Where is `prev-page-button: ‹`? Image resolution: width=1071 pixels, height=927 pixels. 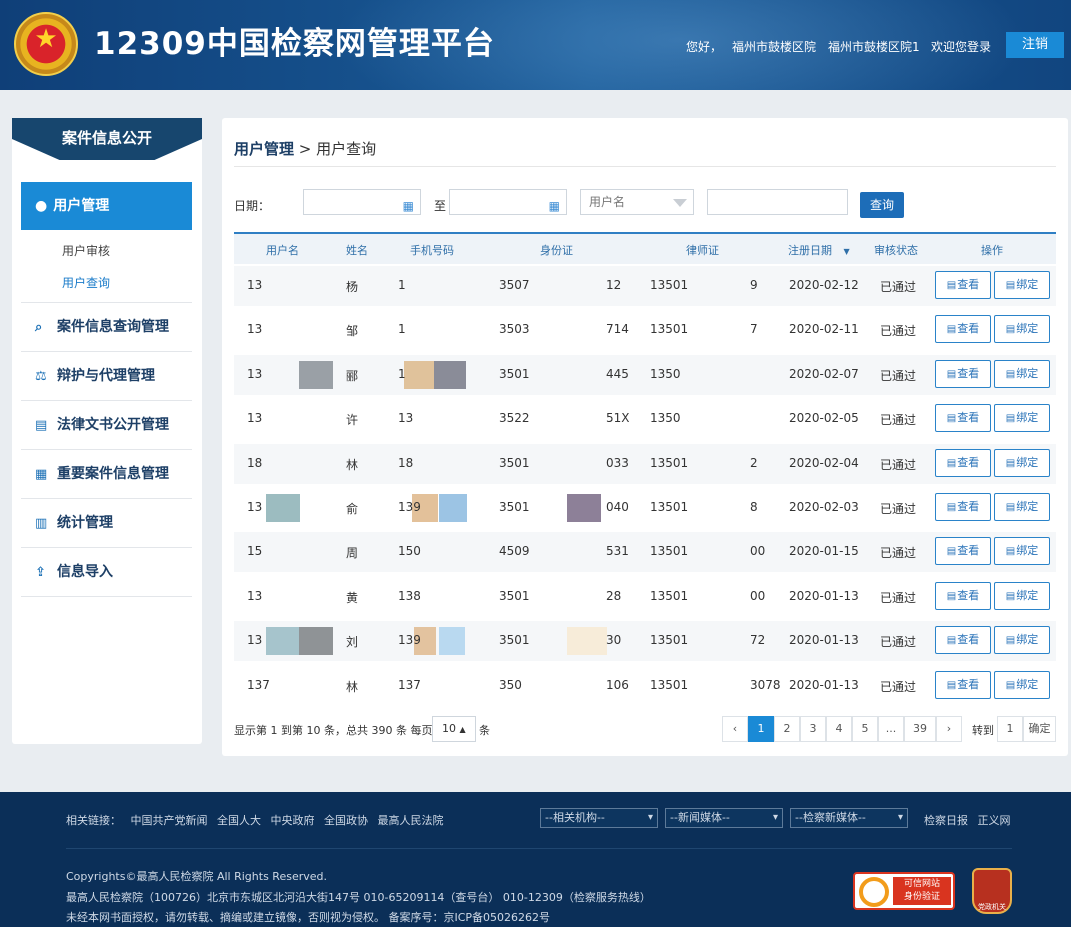 prev-page-button: ‹ is located at coordinates (735, 729).